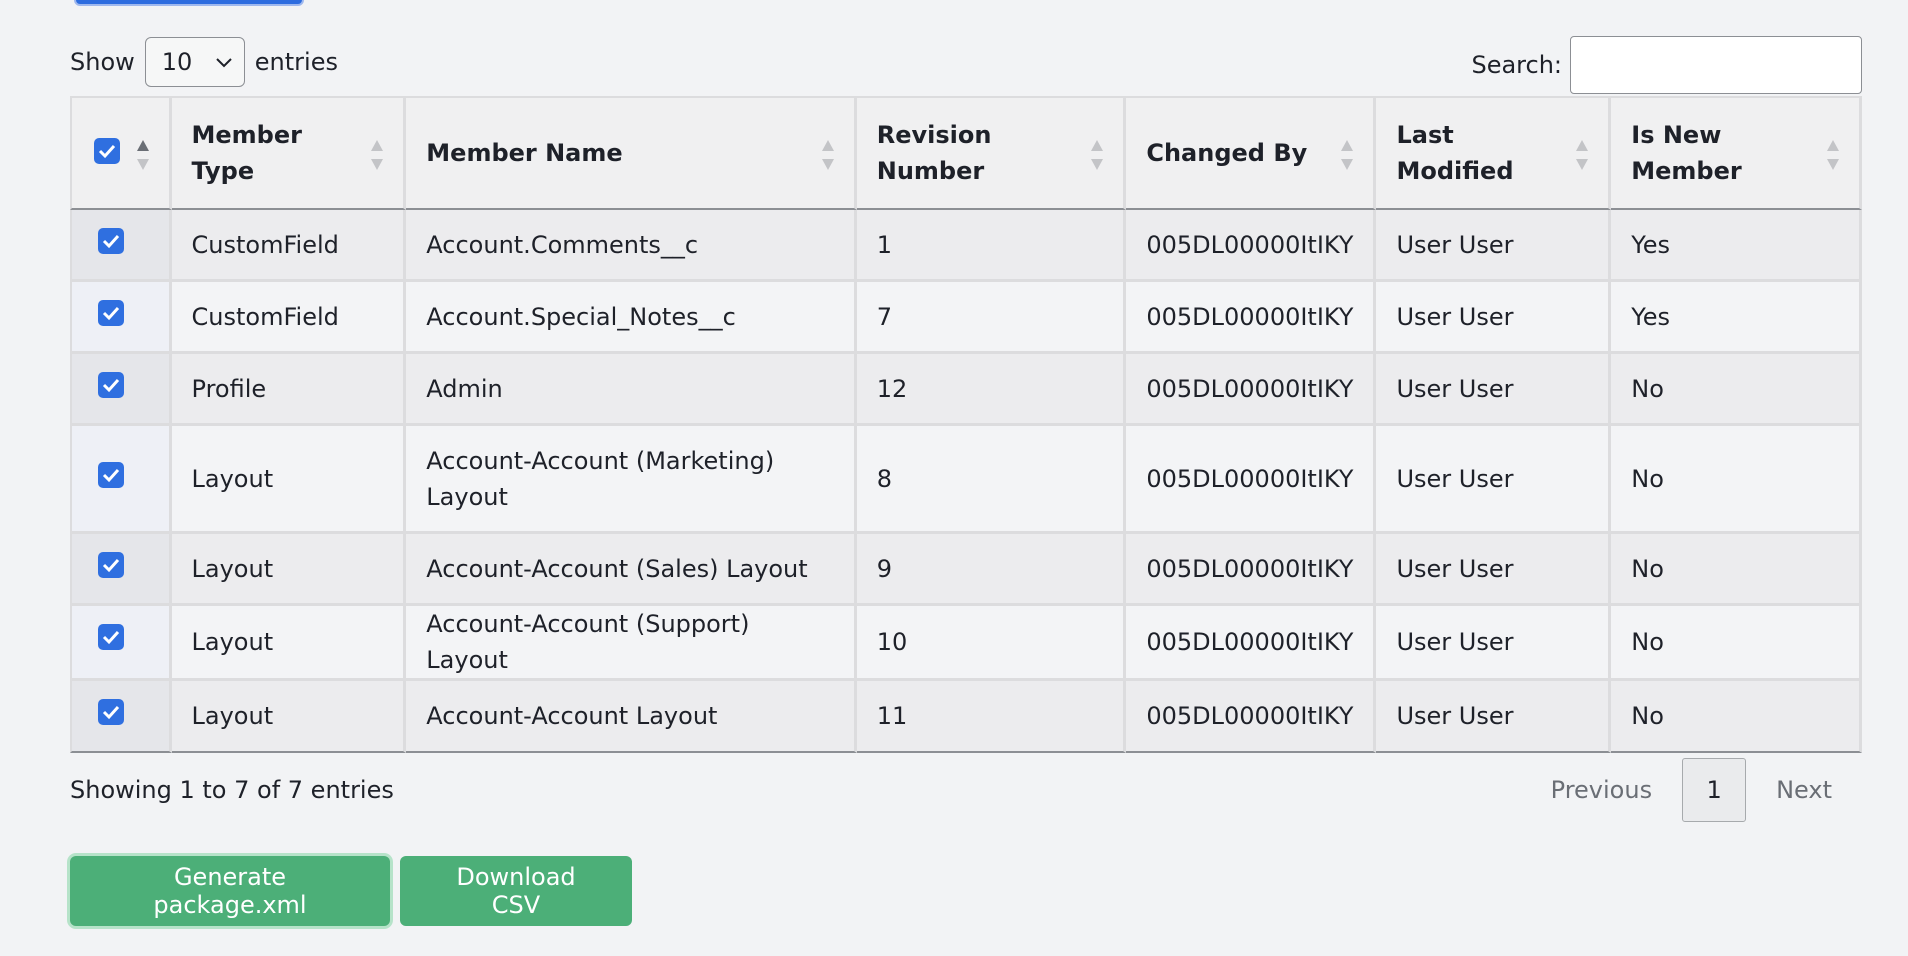  I want to click on column-header-changed-by: Changed By, so click(1251, 153).